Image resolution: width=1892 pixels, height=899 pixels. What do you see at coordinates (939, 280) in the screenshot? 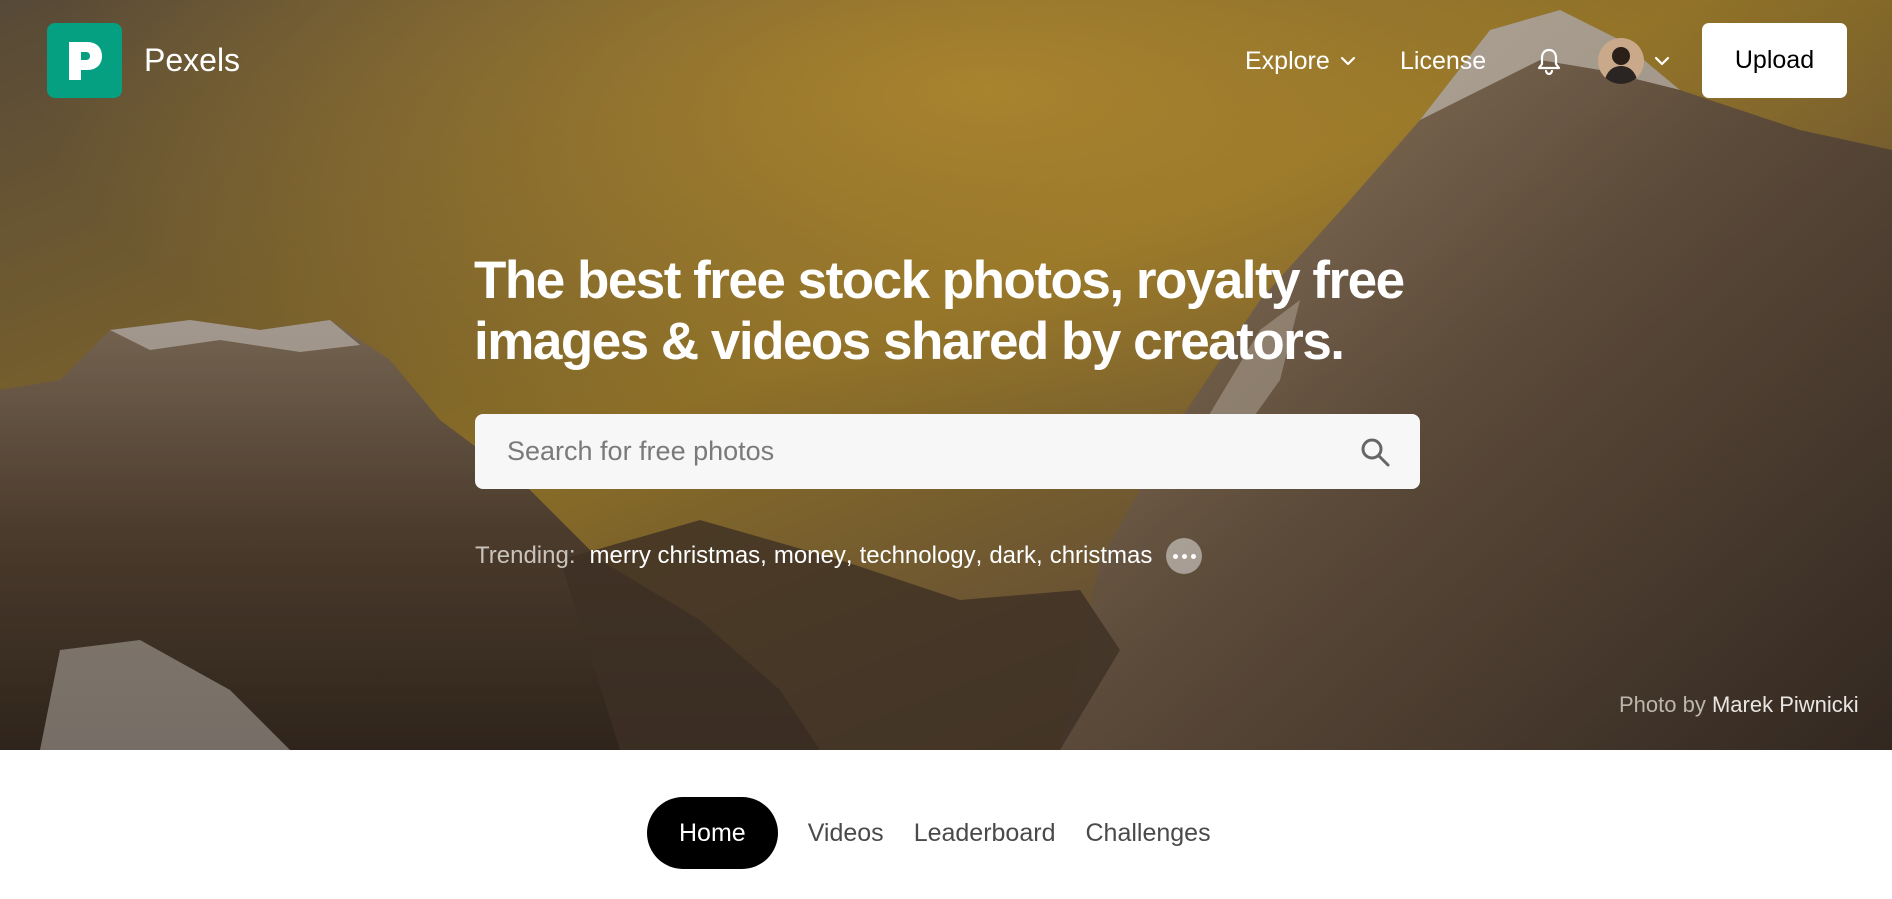
I see `headline-line-1: The best free stock photos, royalty free` at bounding box center [939, 280].